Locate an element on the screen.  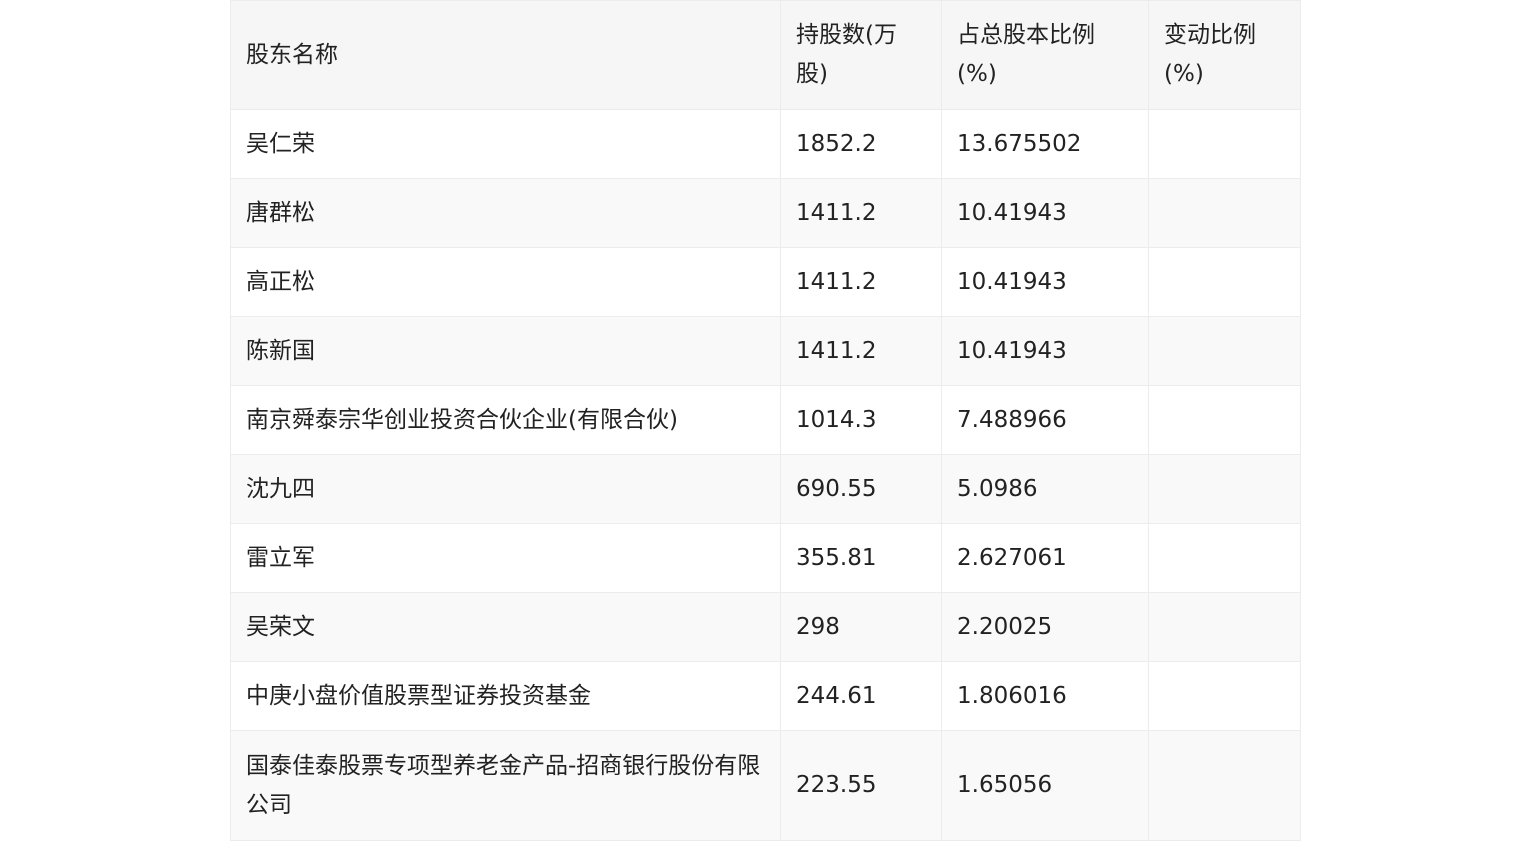
cell-name: 唐群松 is located at coordinates (505, 213).